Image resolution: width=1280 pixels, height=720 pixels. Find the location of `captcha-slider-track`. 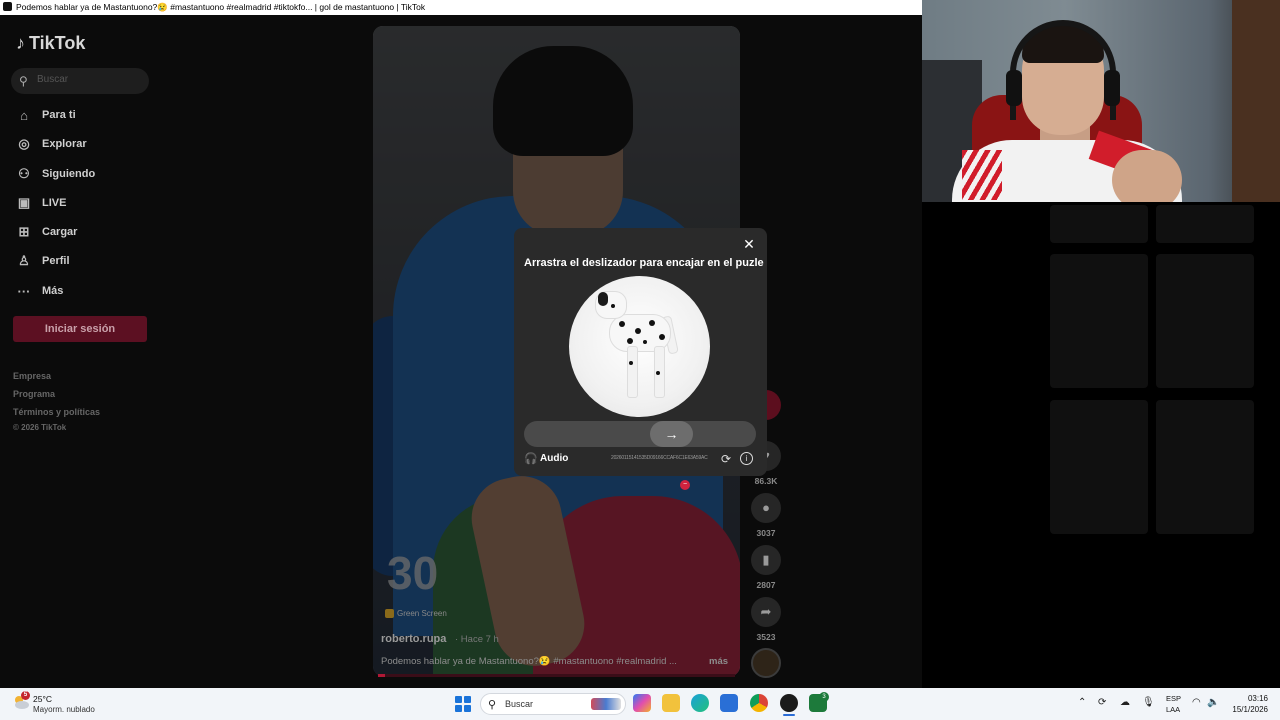

captcha-slider-track is located at coordinates (640, 434).